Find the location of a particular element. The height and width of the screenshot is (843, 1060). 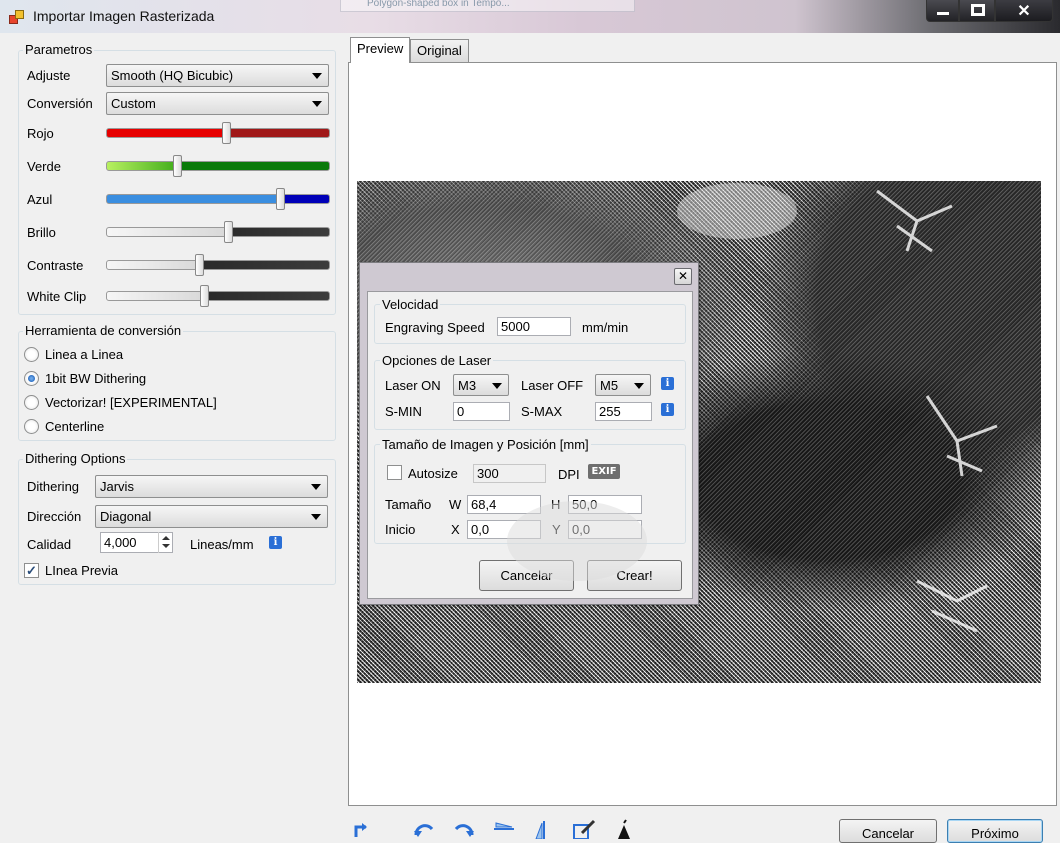

brillo-label: Brillo is located at coordinates (41, 232).